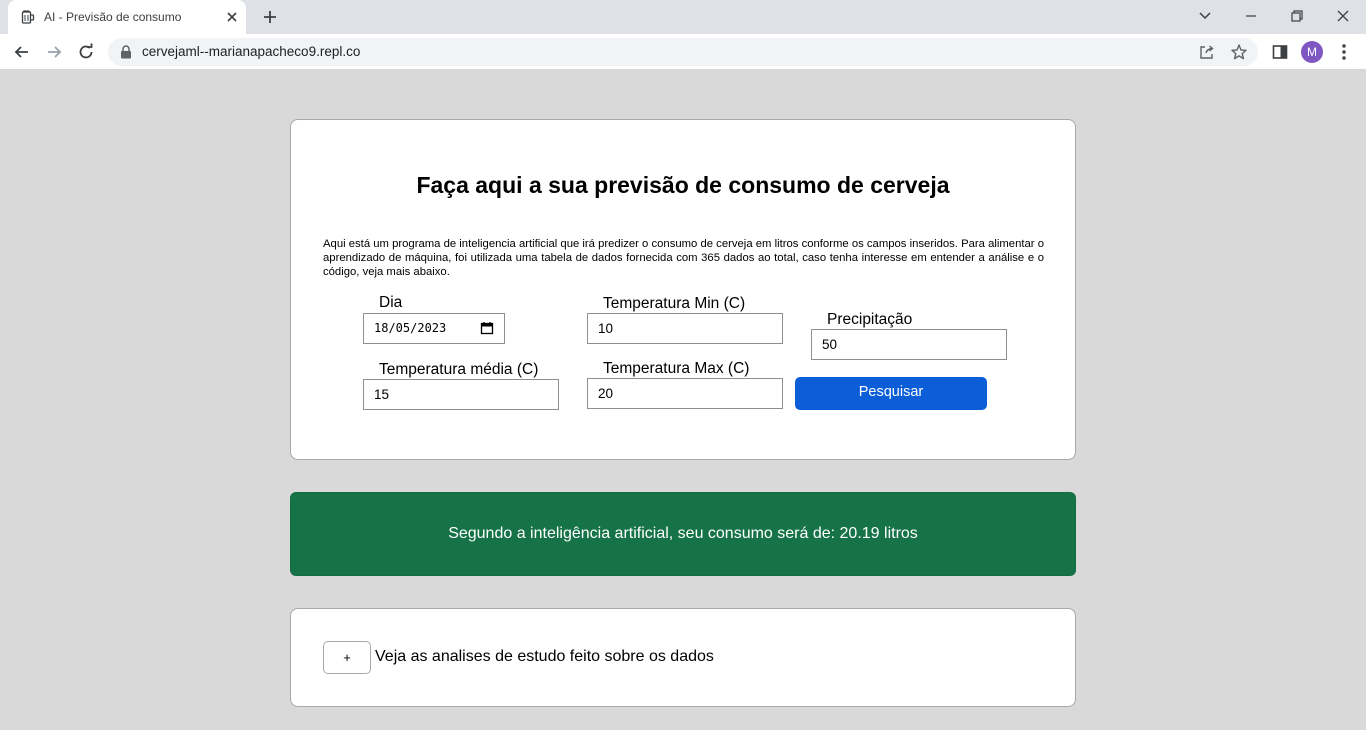 The height and width of the screenshot is (730, 1366). What do you see at coordinates (1343, 16) in the screenshot?
I see `close-window-icon` at bounding box center [1343, 16].